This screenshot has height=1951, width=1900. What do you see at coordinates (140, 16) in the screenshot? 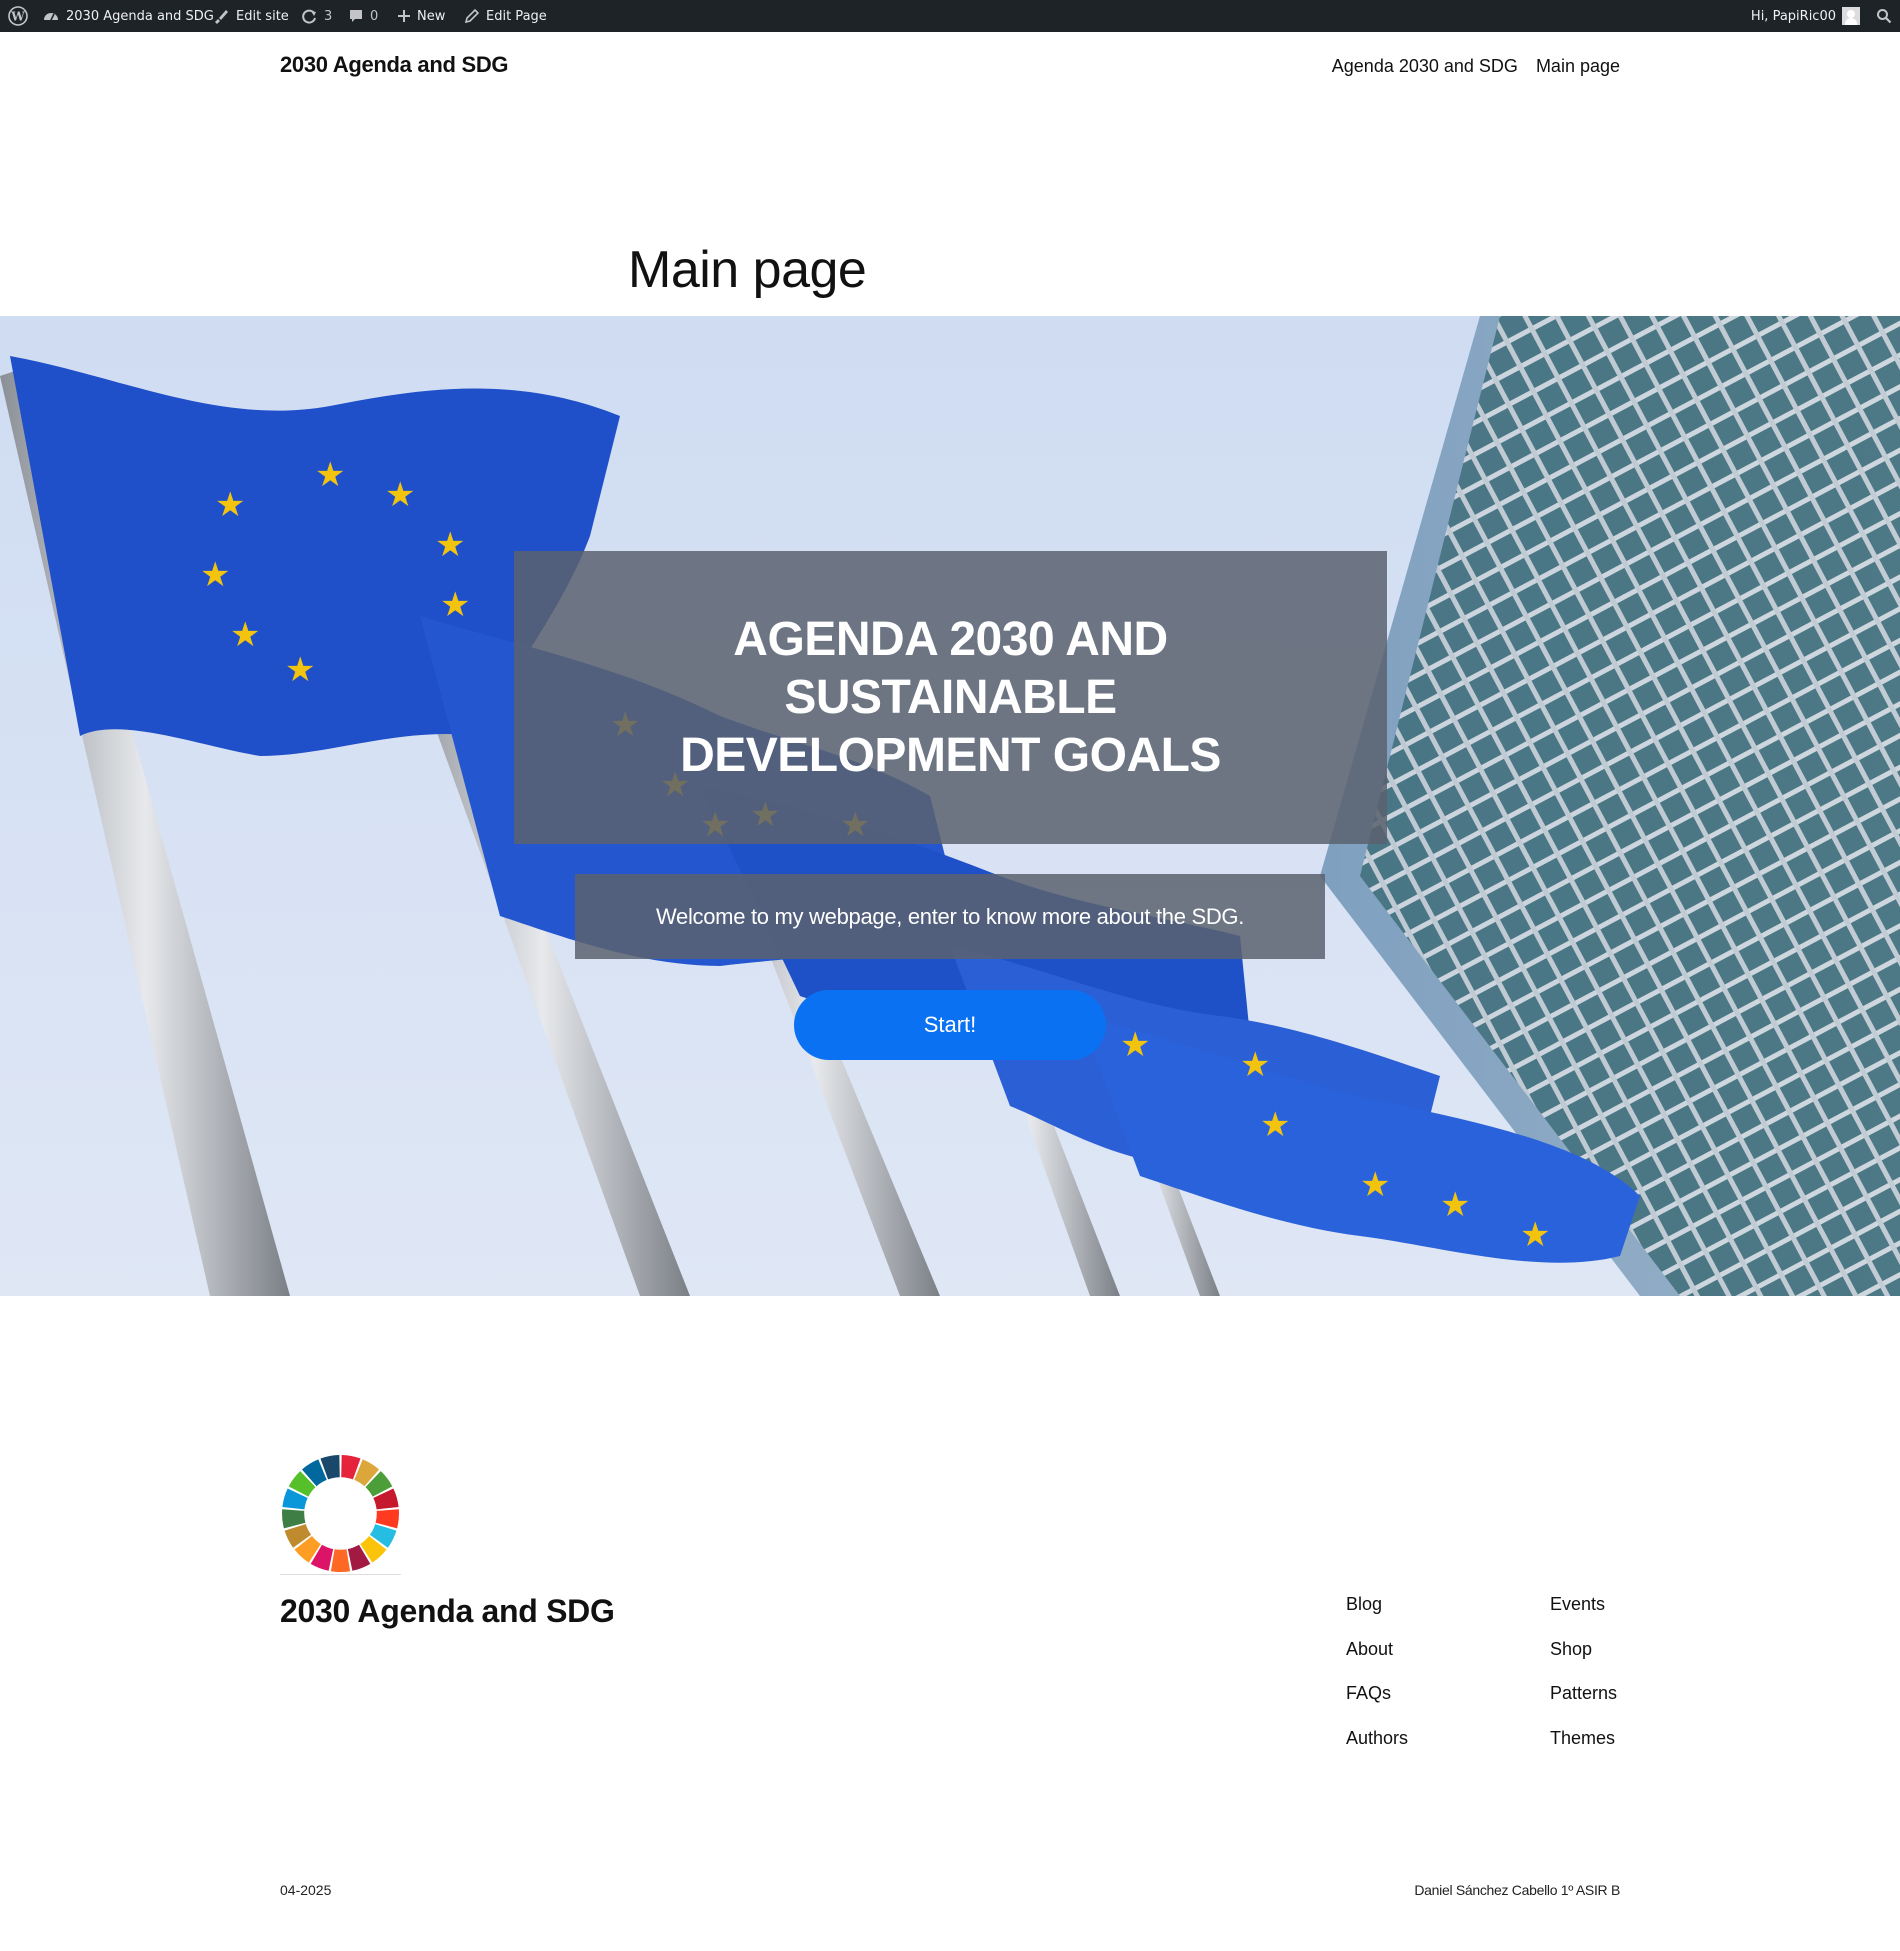
I see `admin-site-name: 2030 Agenda and SDG` at bounding box center [140, 16].